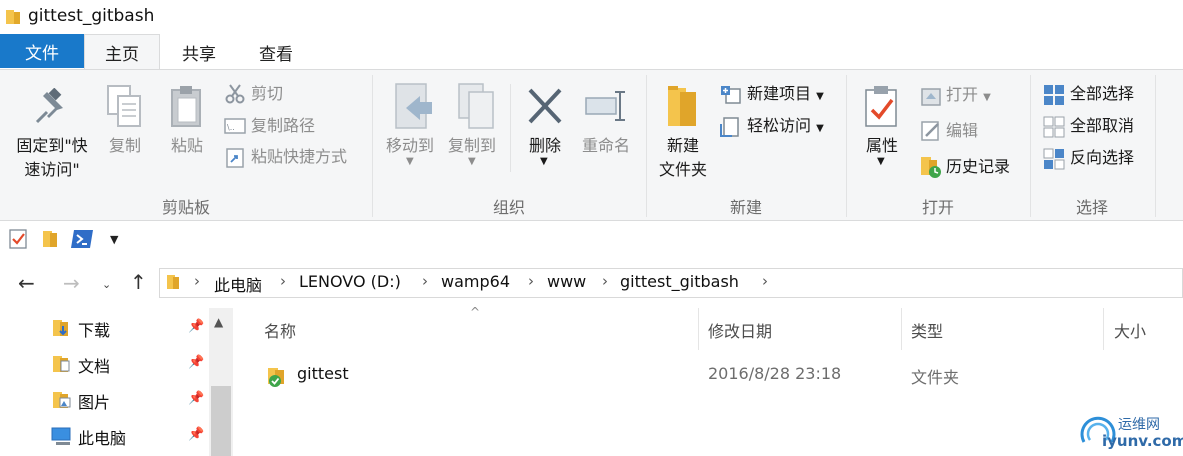  Describe the element at coordinates (931, 96) in the screenshot. I see `open-icon` at that location.